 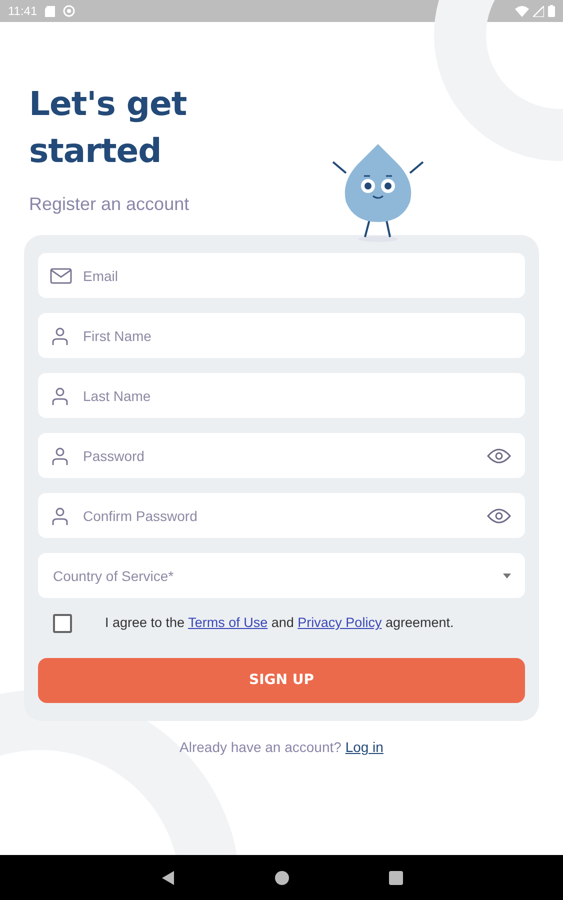 What do you see at coordinates (364, 747) in the screenshot?
I see `log-in-link: Log in` at bounding box center [364, 747].